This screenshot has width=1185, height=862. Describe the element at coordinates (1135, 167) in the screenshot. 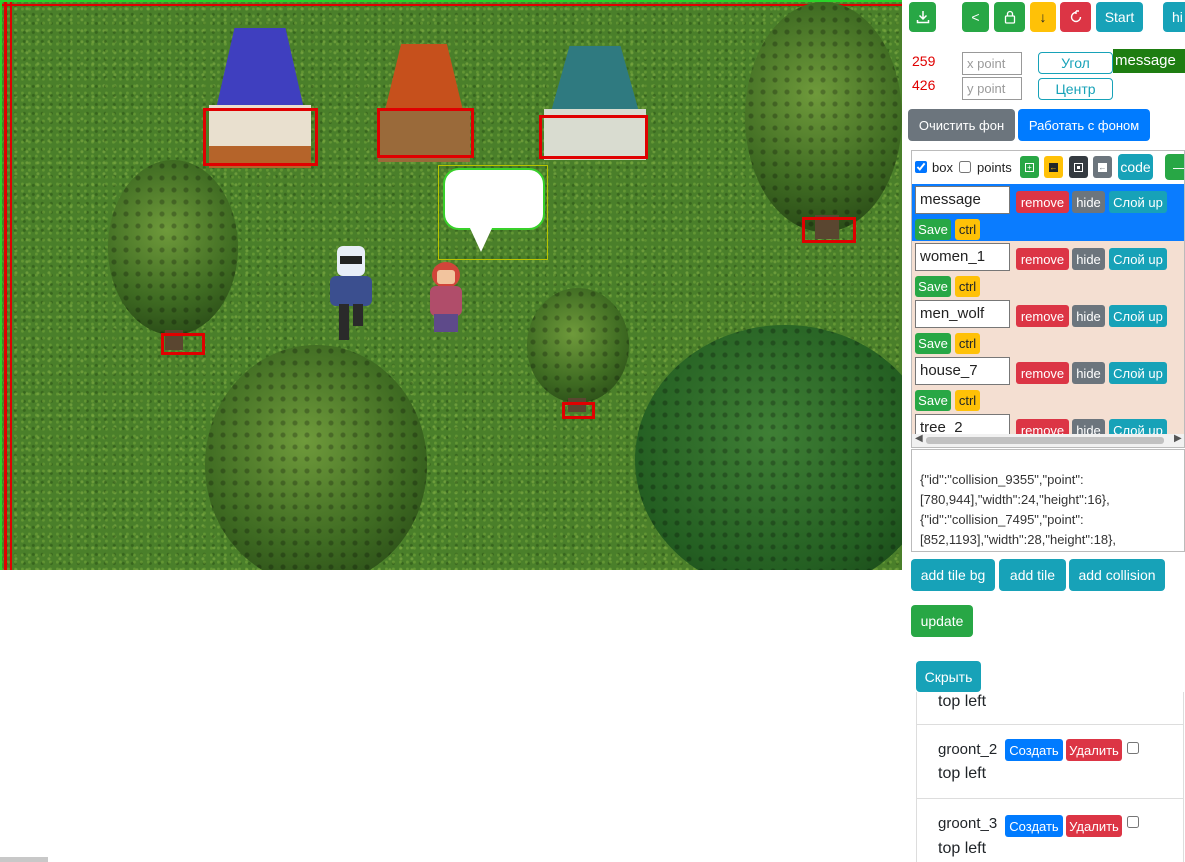

I see `code-button: code` at that location.